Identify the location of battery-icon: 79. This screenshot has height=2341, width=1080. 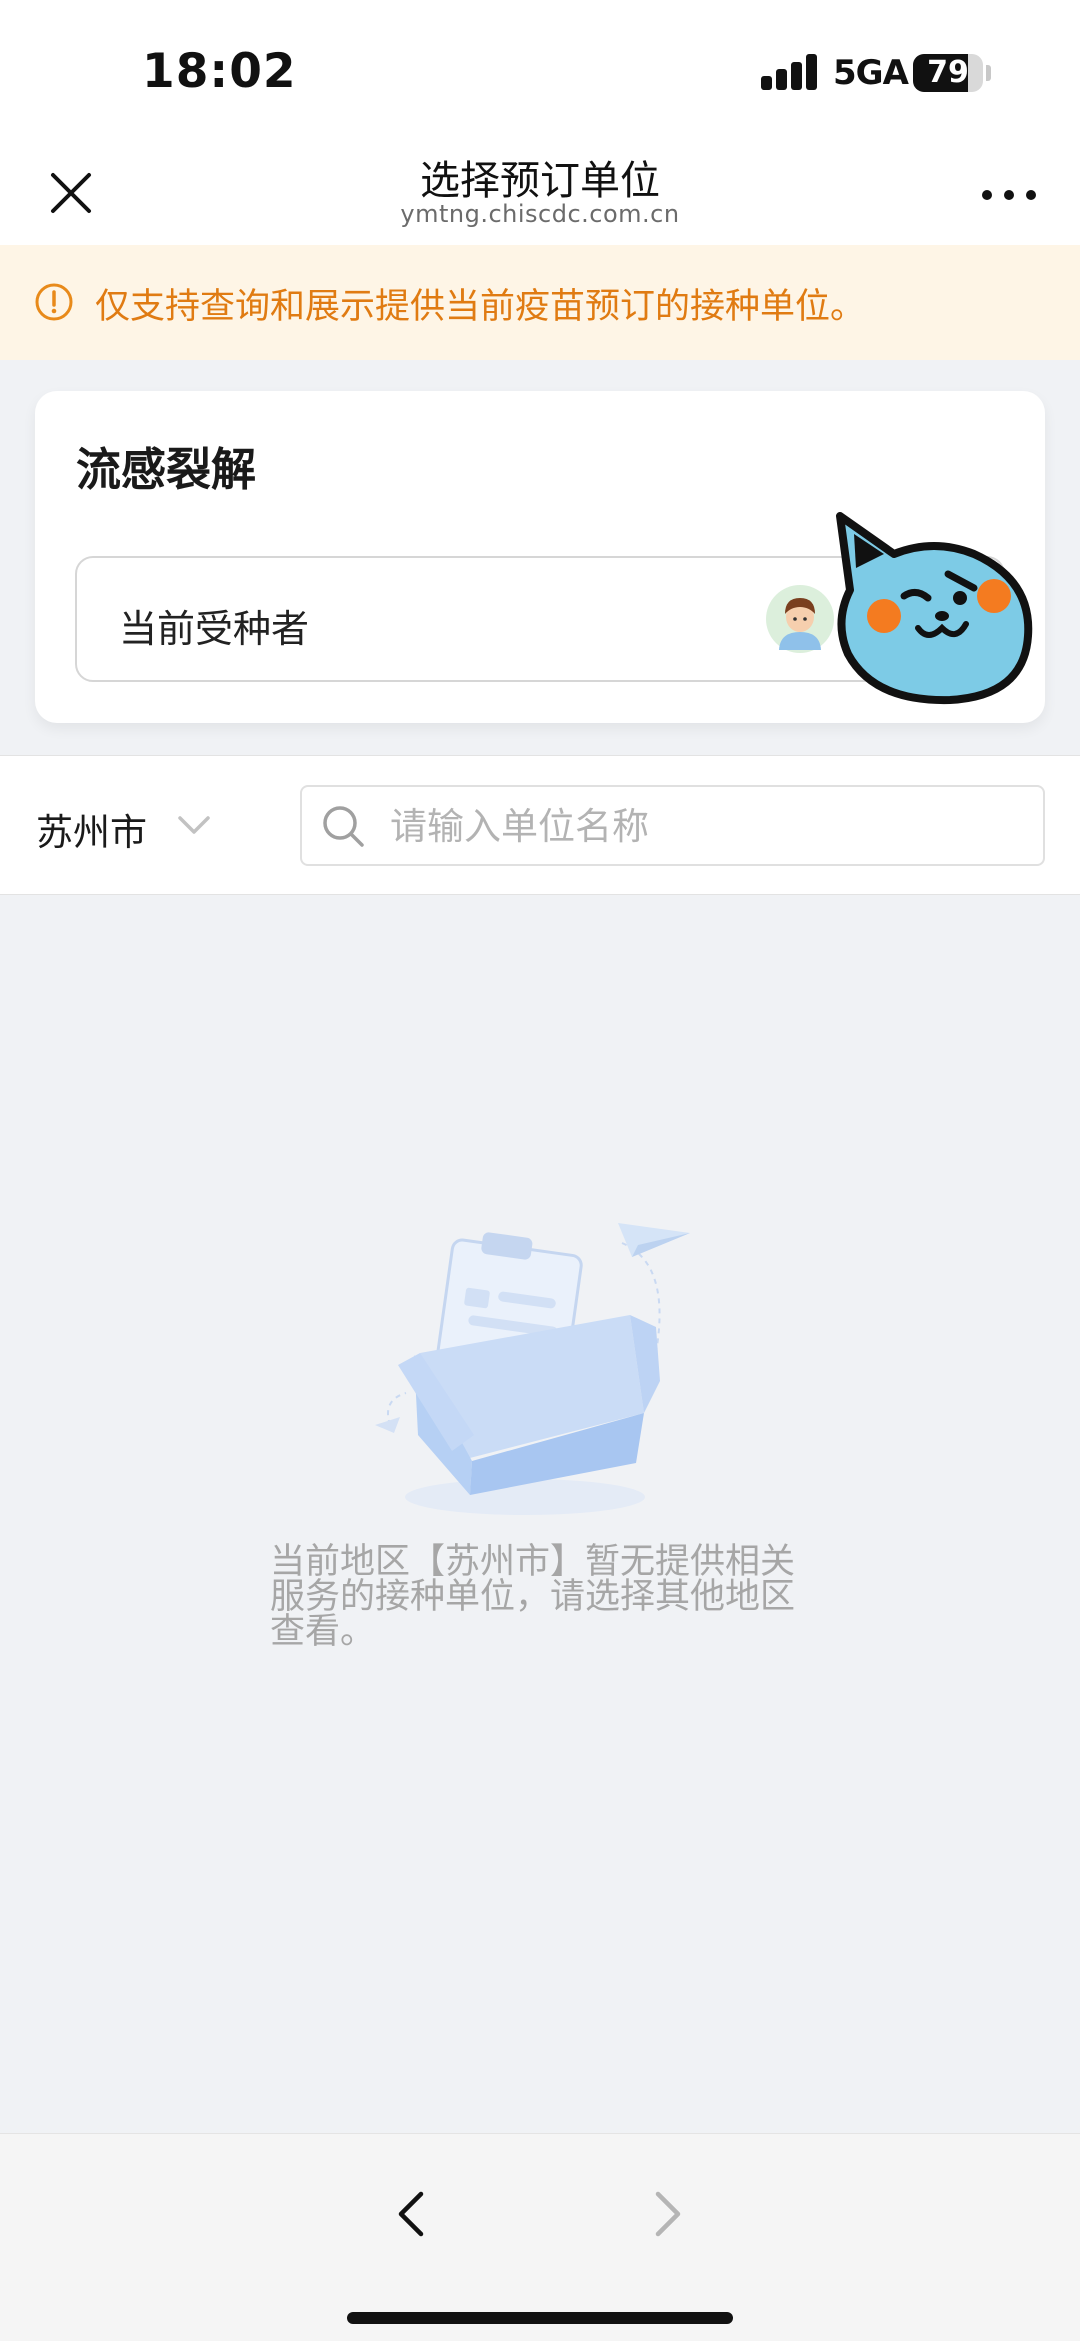
(948, 73).